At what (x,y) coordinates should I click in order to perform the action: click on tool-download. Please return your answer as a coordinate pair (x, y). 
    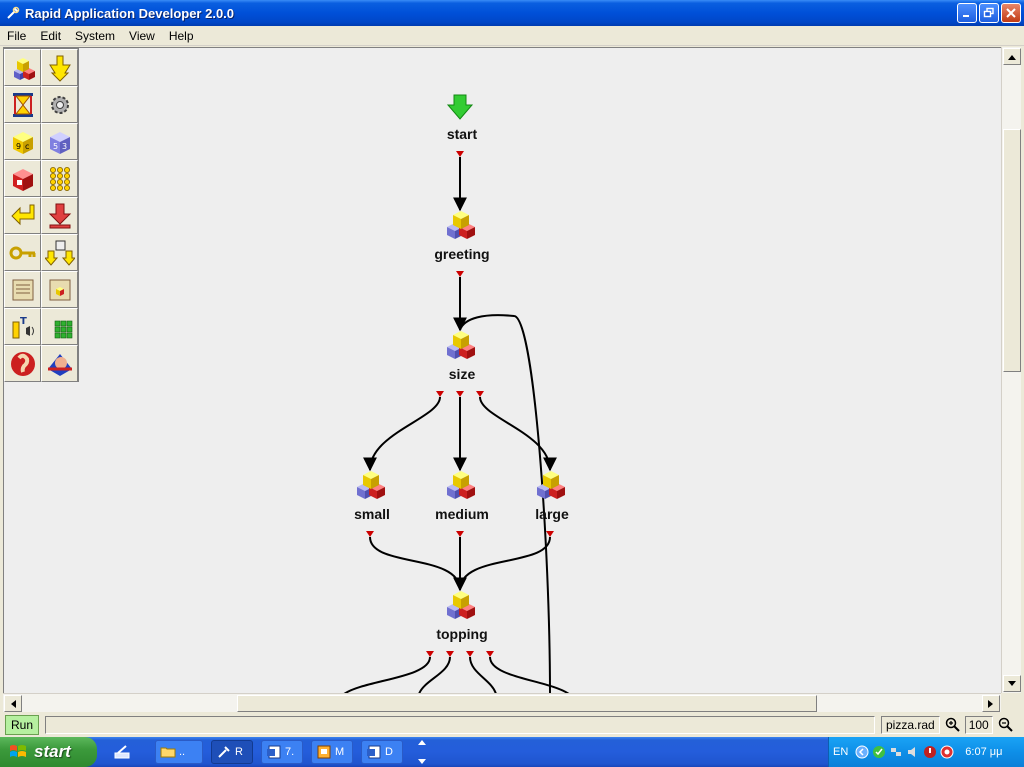
    Looking at the image, I should click on (59, 252).